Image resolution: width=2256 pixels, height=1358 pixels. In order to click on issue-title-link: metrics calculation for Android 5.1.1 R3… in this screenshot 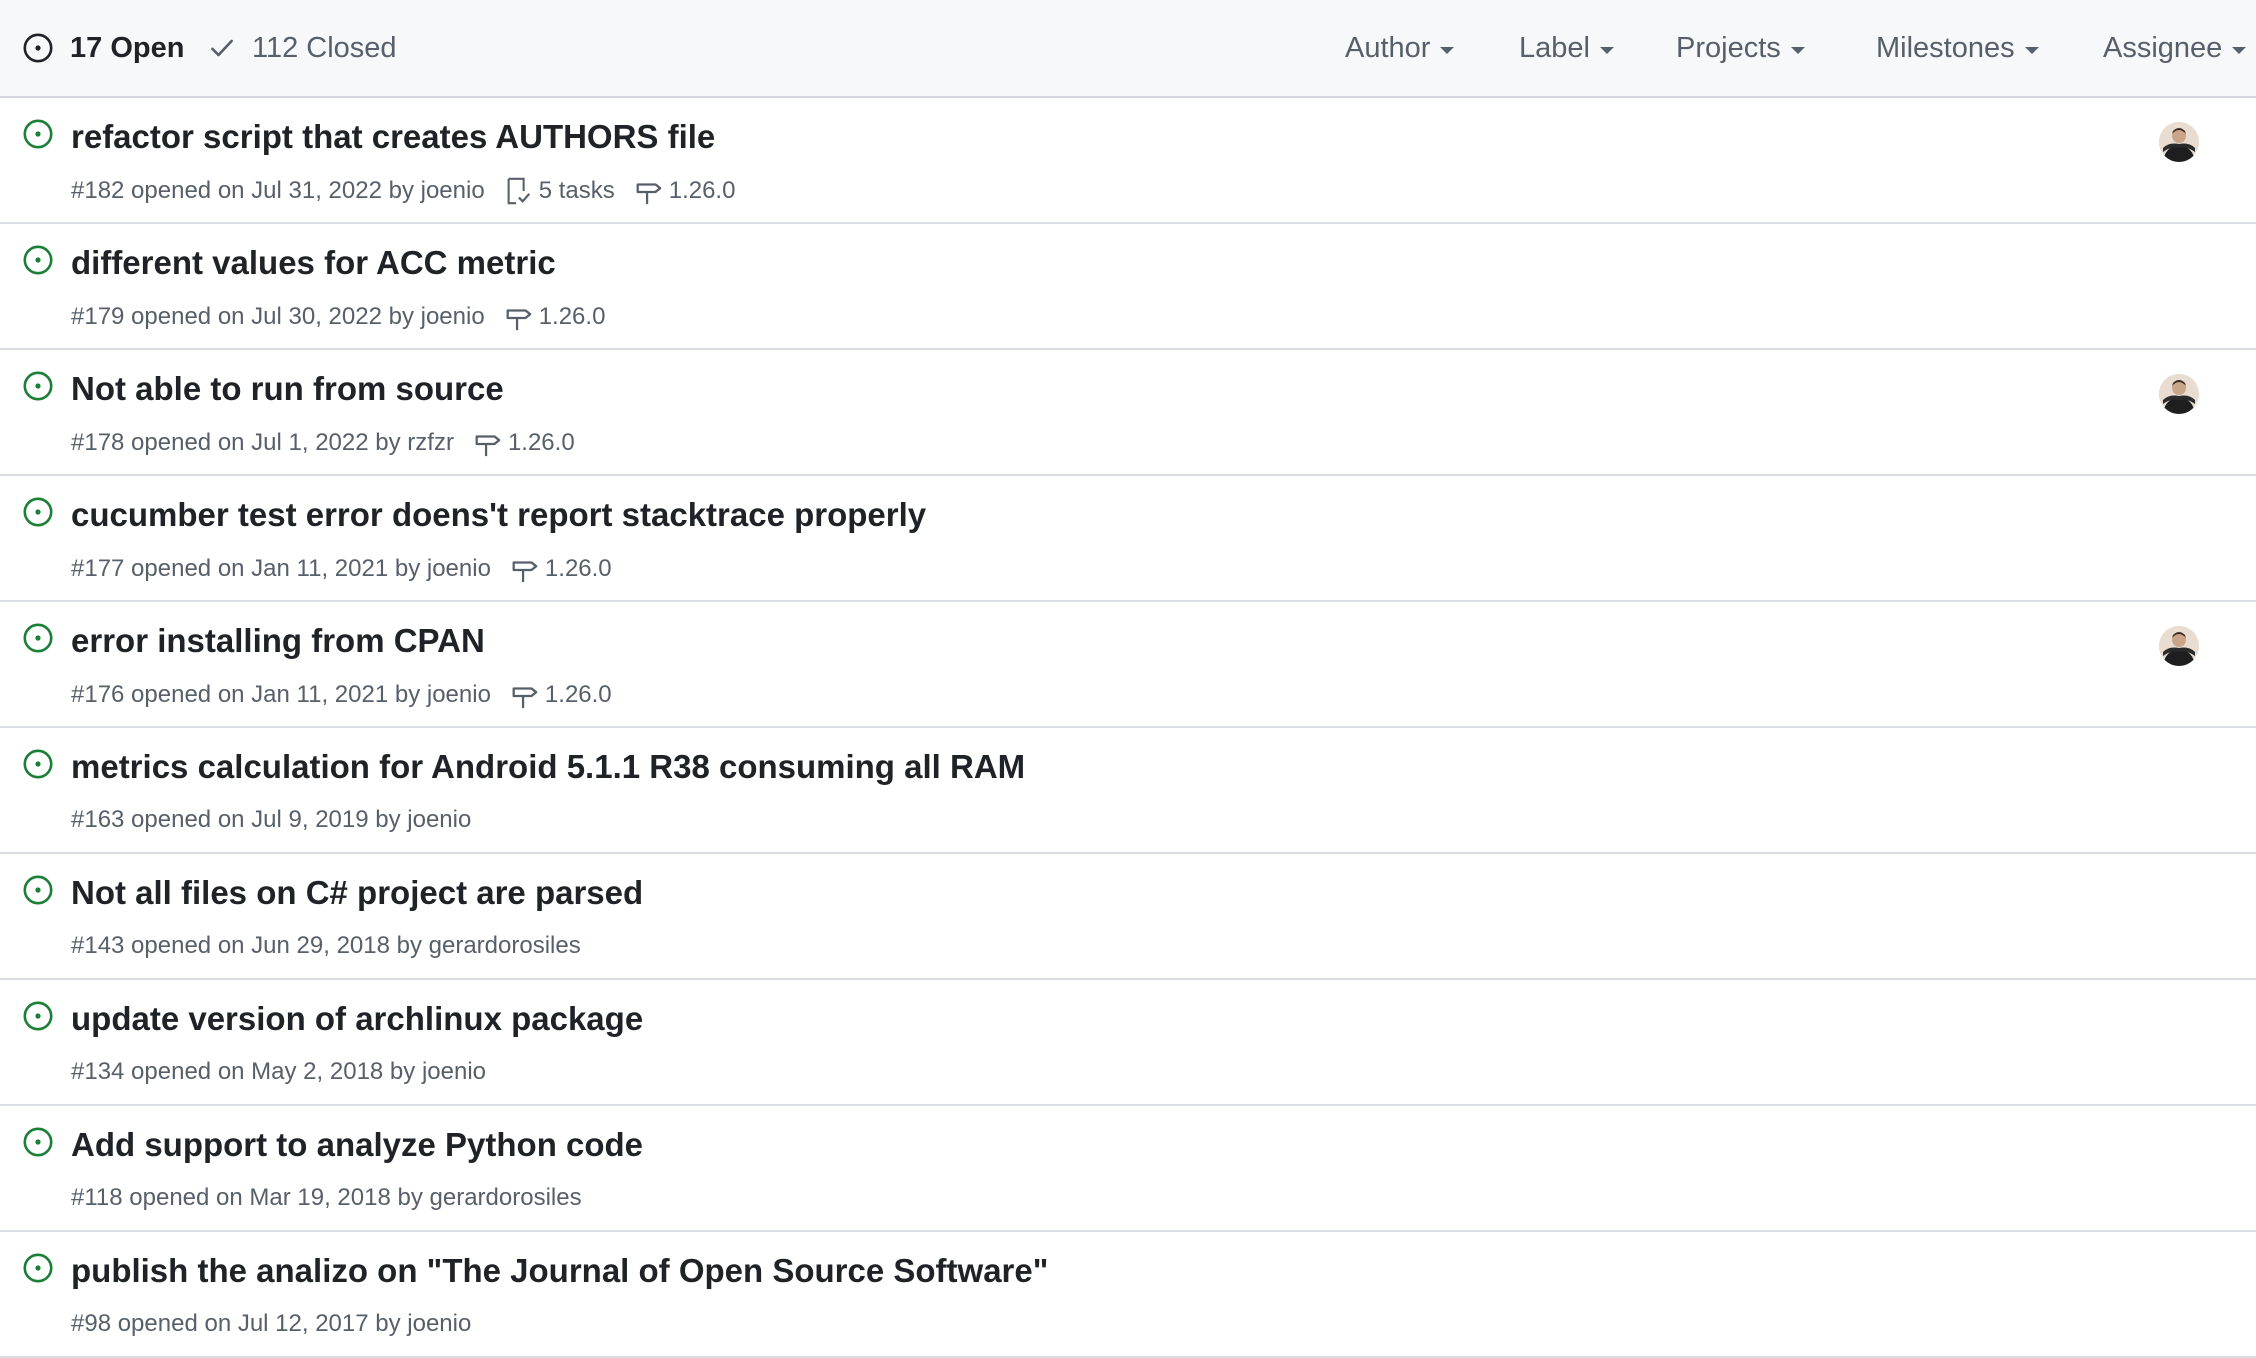, I will do `click(548, 767)`.